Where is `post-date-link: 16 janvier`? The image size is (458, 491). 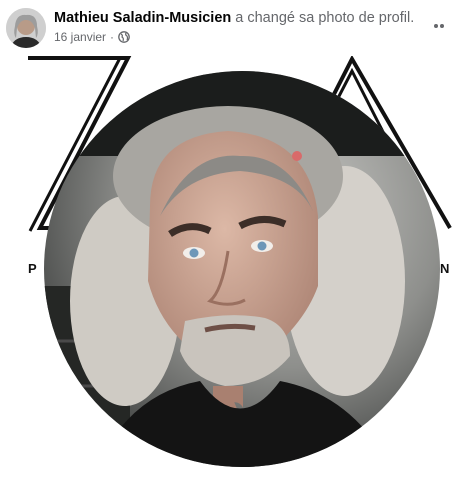 post-date-link: 16 janvier is located at coordinates (80, 37).